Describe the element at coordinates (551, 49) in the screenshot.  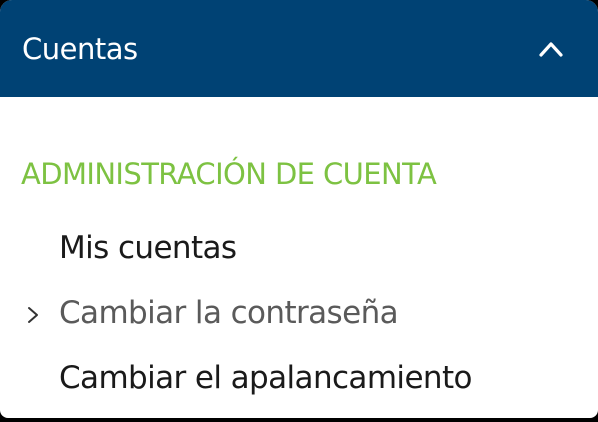
I see `chevron-up-icon` at that location.